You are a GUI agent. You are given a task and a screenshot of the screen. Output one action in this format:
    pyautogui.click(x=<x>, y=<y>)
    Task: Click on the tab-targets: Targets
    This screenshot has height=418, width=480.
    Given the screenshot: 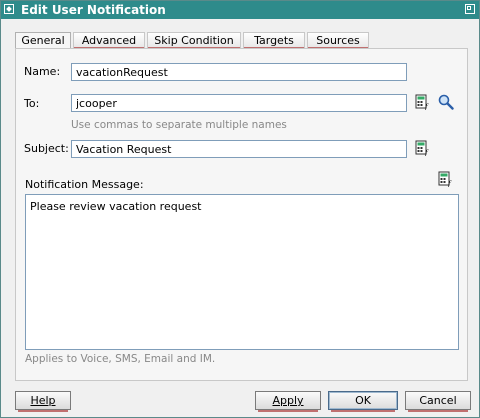 What is the action you would take?
    pyautogui.click(x=274, y=40)
    